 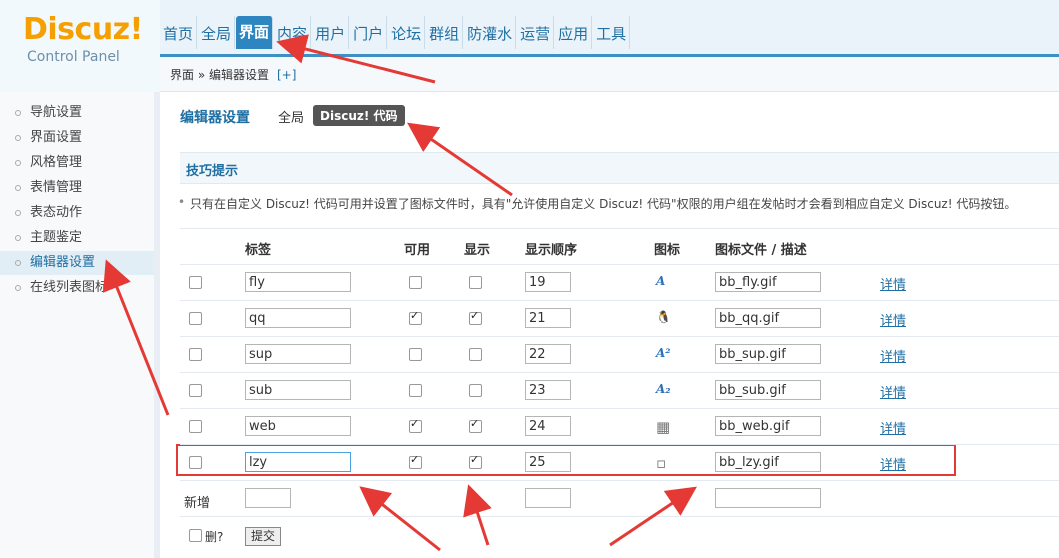 What do you see at coordinates (477, 250) in the screenshot?
I see `col-header-display: 显示` at bounding box center [477, 250].